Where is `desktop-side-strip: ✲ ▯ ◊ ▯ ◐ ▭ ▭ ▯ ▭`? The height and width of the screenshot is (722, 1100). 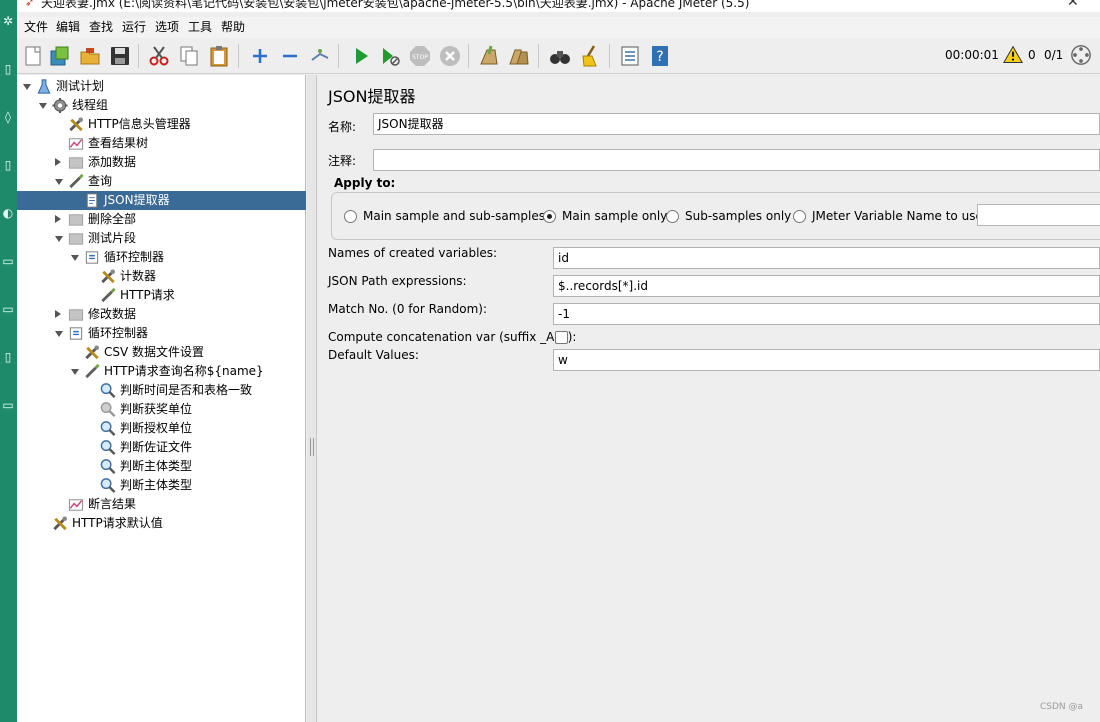
desktop-side-strip: ✲ ▯ ◊ ▯ ◐ ▭ ▭ ▯ ▭ is located at coordinates (8, 361).